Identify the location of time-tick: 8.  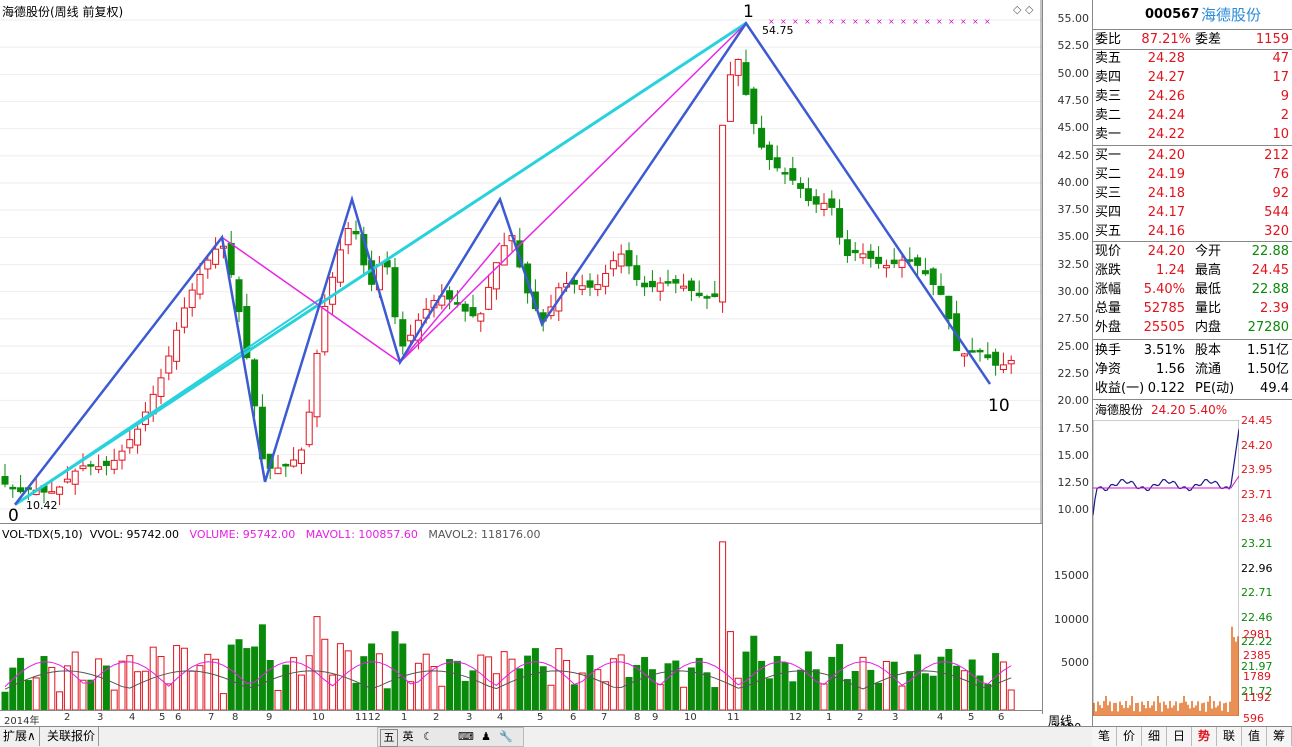
(637, 717).